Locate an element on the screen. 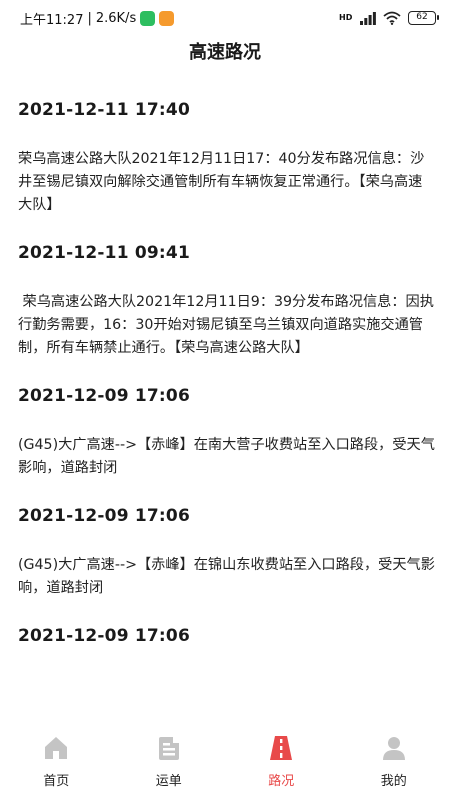 This screenshot has width=450, height=800. home-icon is located at coordinates (56, 748).